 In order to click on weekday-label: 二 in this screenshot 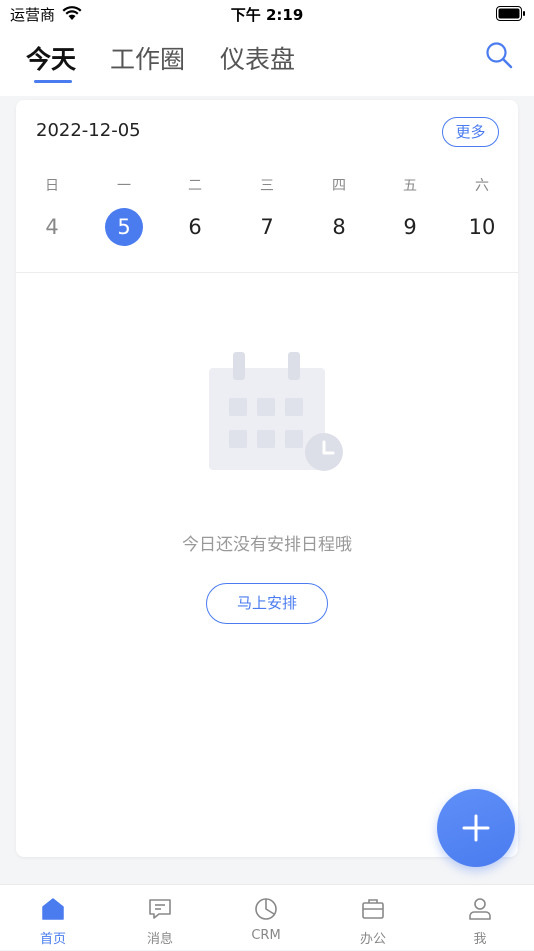, I will do `click(195, 186)`.